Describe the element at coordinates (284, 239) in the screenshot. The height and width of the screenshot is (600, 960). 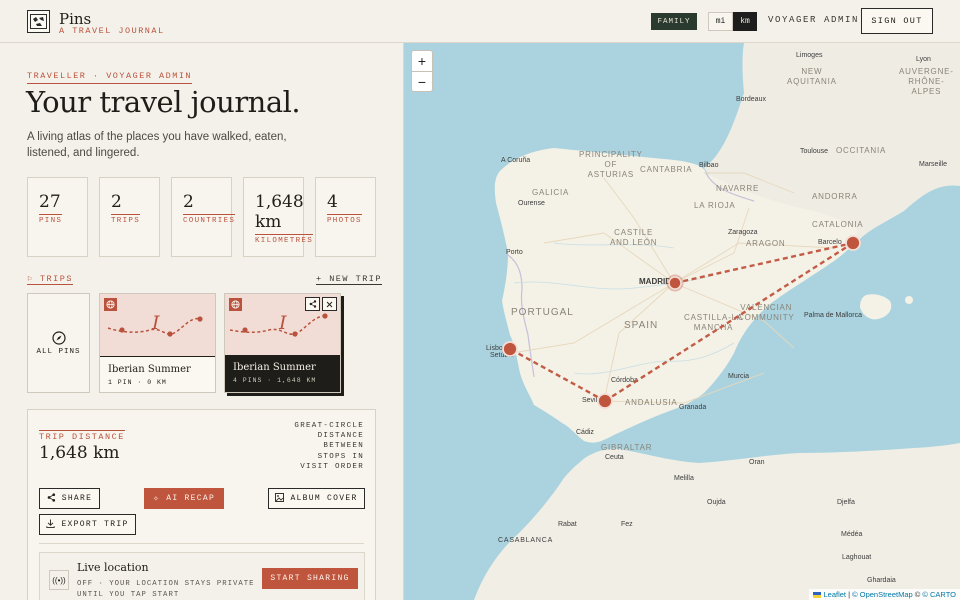
I see `stat-label: KILOMETRES` at that location.